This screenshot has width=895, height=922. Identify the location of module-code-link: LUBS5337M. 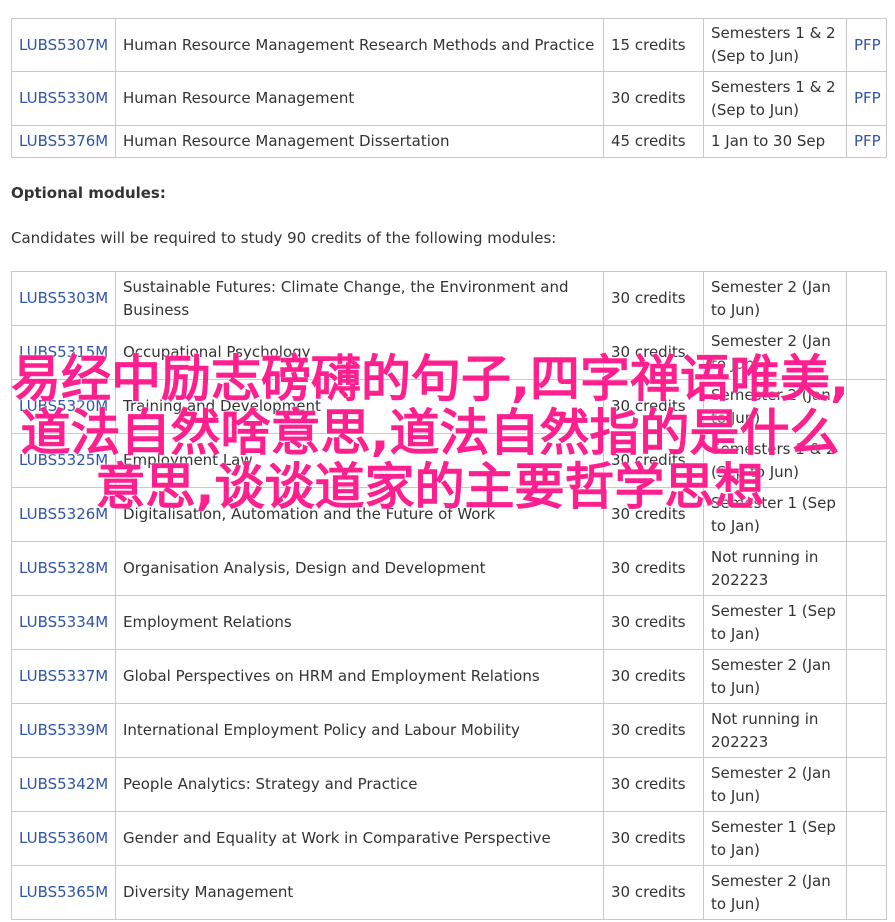
(63, 676).